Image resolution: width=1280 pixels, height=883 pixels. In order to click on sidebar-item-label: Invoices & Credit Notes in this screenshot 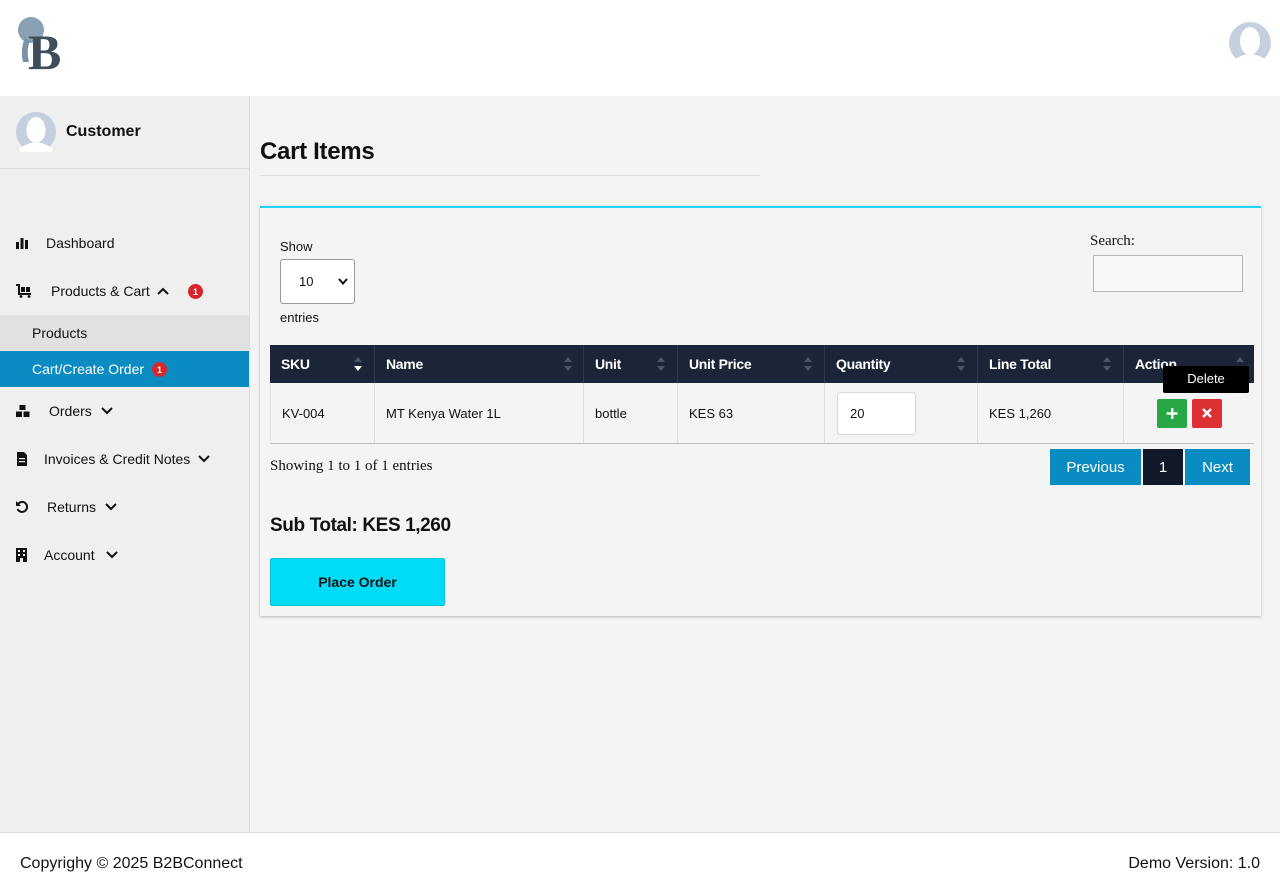, I will do `click(117, 459)`.